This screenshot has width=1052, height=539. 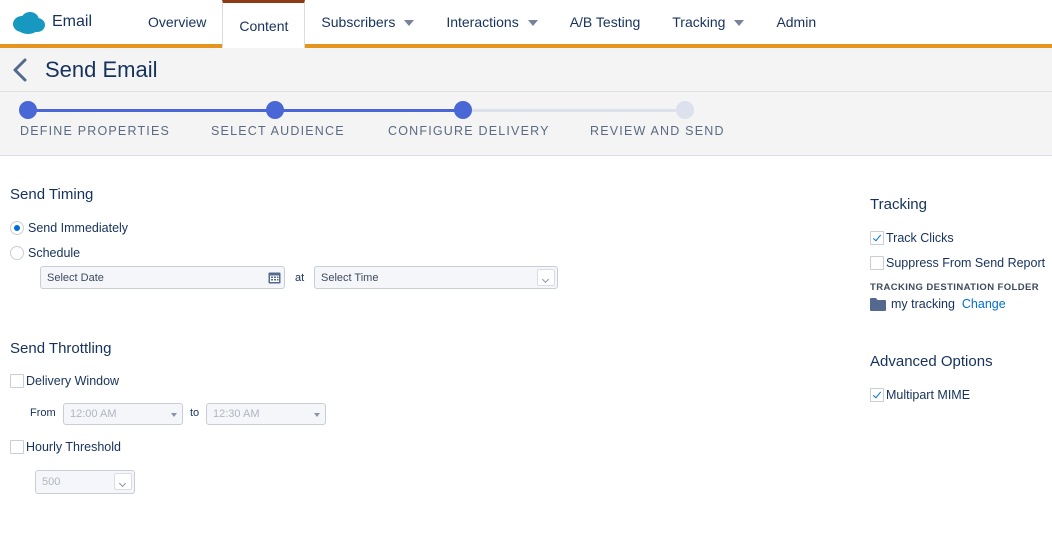 What do you see at coordinates (73, 381) in the screenshot?
I see `delivery-window-label: Delivery Window` at bounding box center [73, 381].